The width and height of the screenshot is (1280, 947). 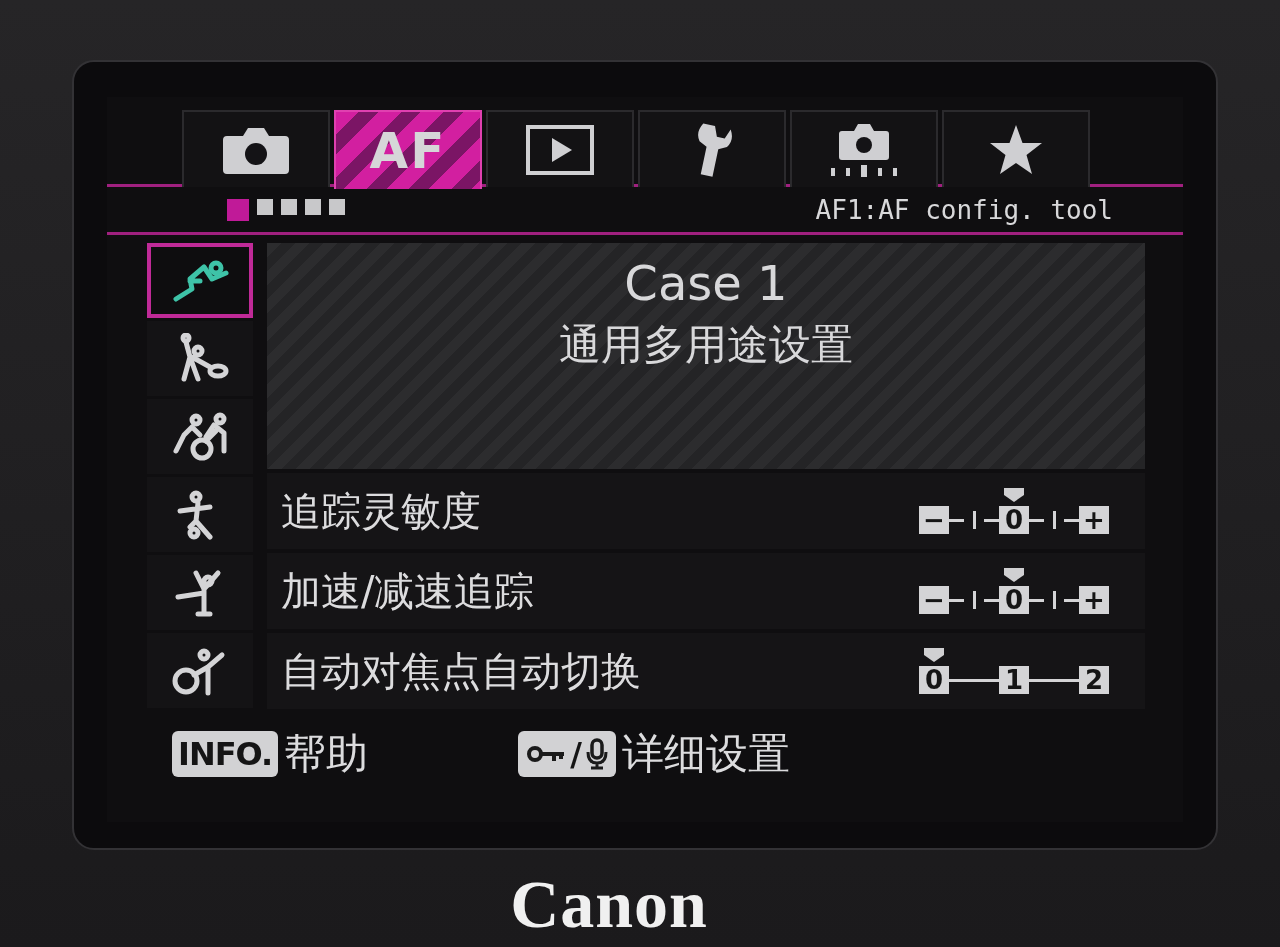 I want to click on scale-value: 2, so click(x=1094, y=680).